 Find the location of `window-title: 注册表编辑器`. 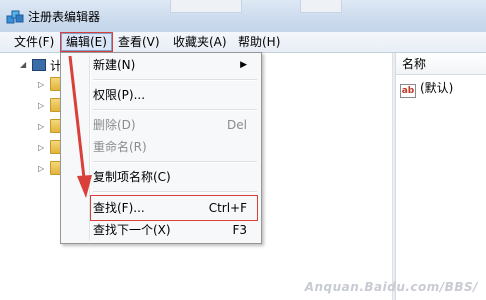

window-title: 注册表编辑器 is located at coordinates (64, 17).